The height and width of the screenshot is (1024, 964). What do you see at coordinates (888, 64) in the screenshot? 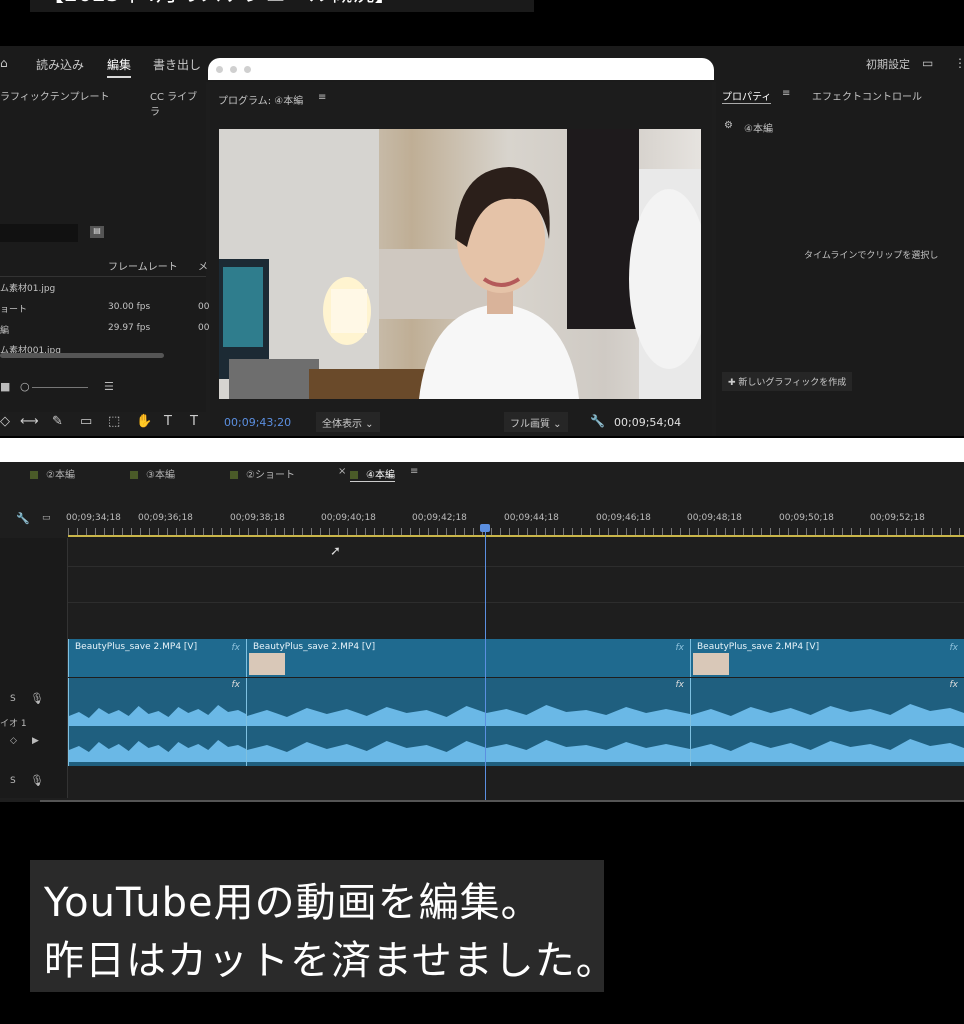
I see `preferences-label: 初期設定` at bounding box center [888, 64].